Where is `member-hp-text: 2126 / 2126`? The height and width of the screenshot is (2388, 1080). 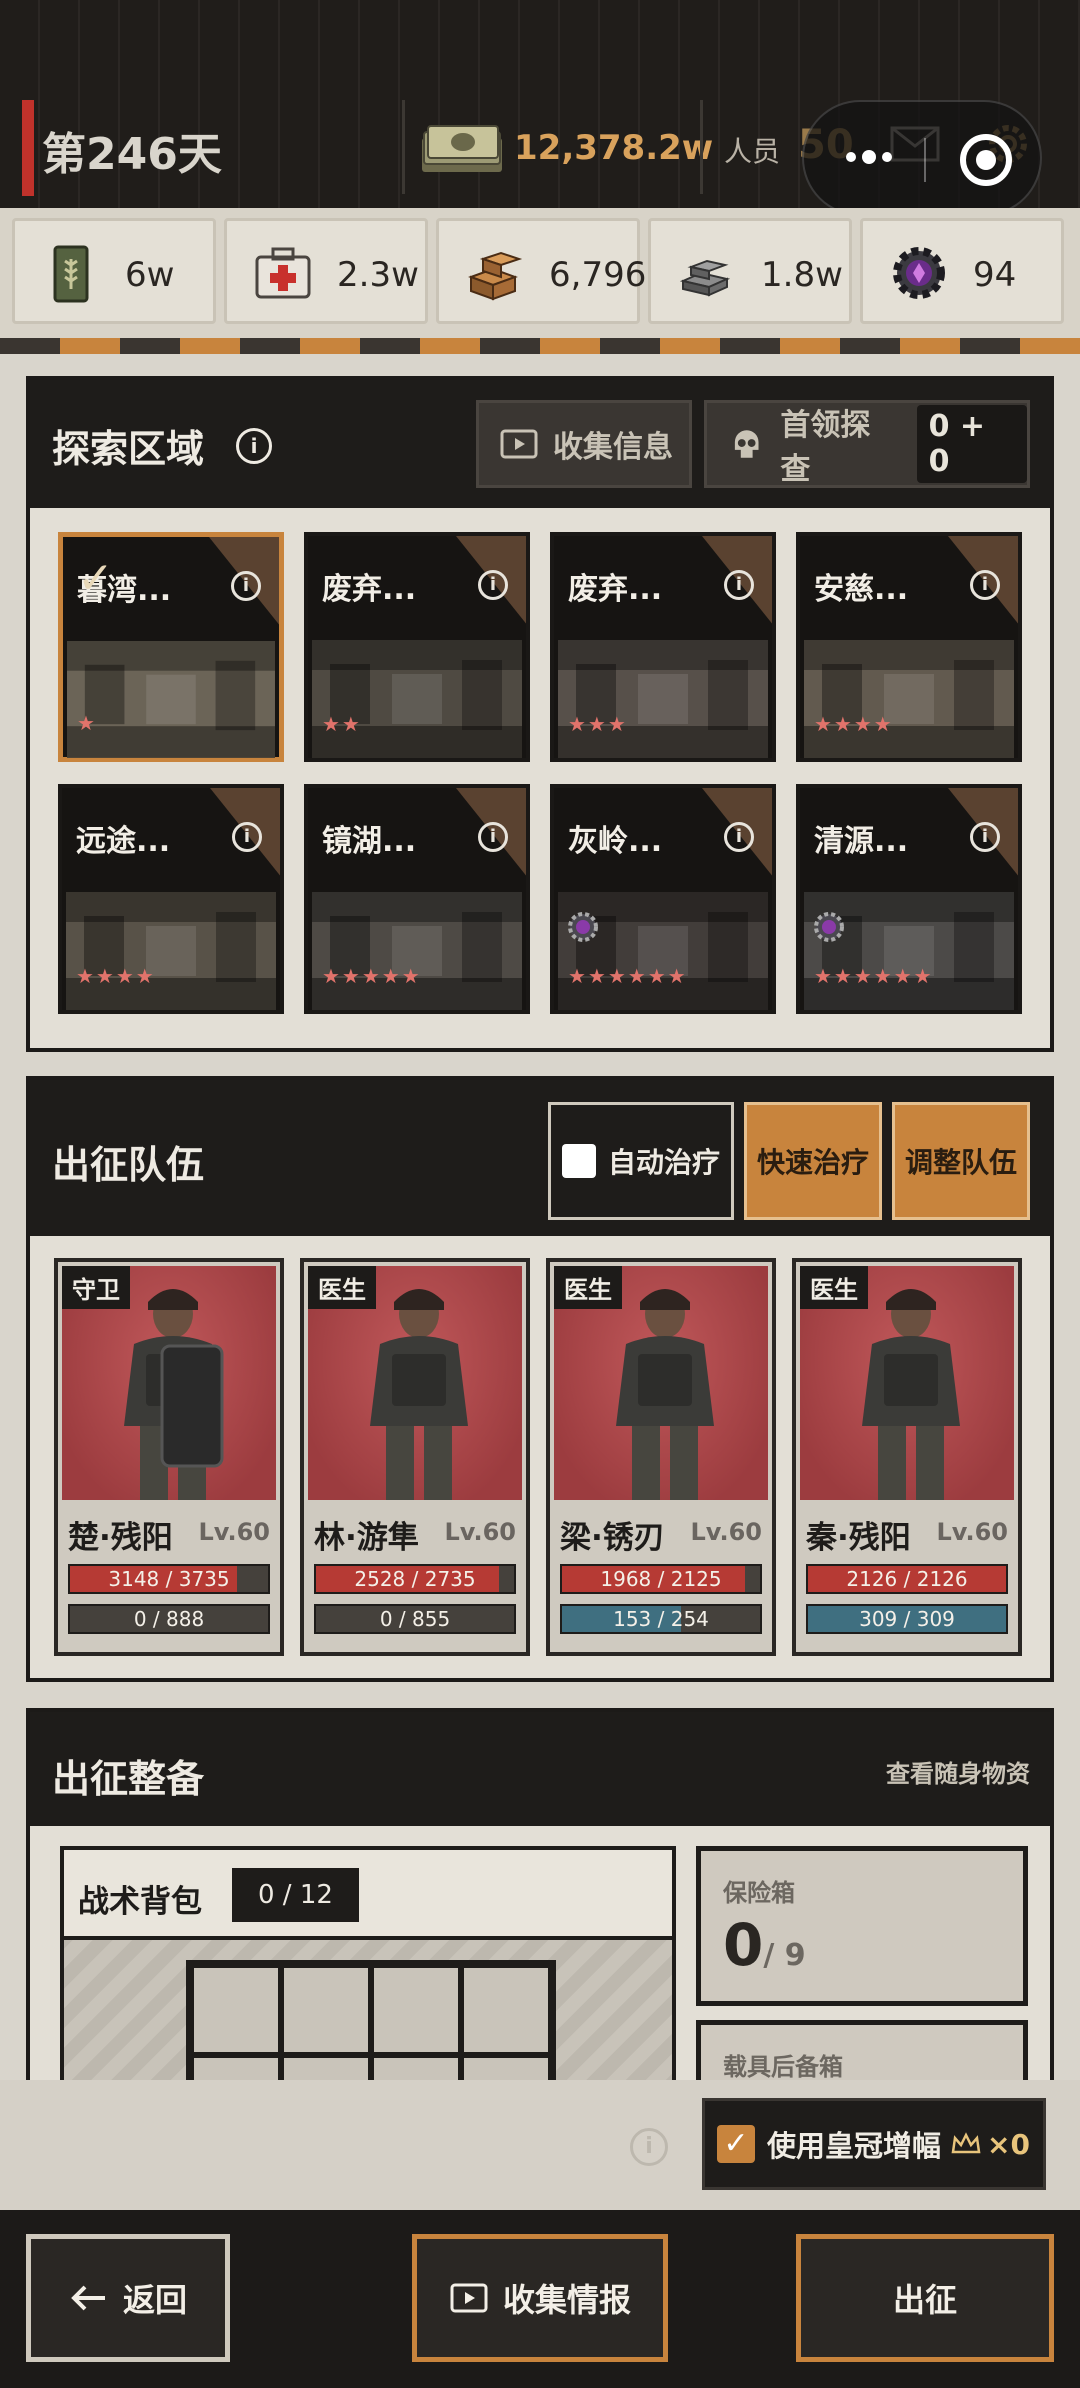
member-hp-text: 2126 / 2126 is located at coordinates (907, 1579).